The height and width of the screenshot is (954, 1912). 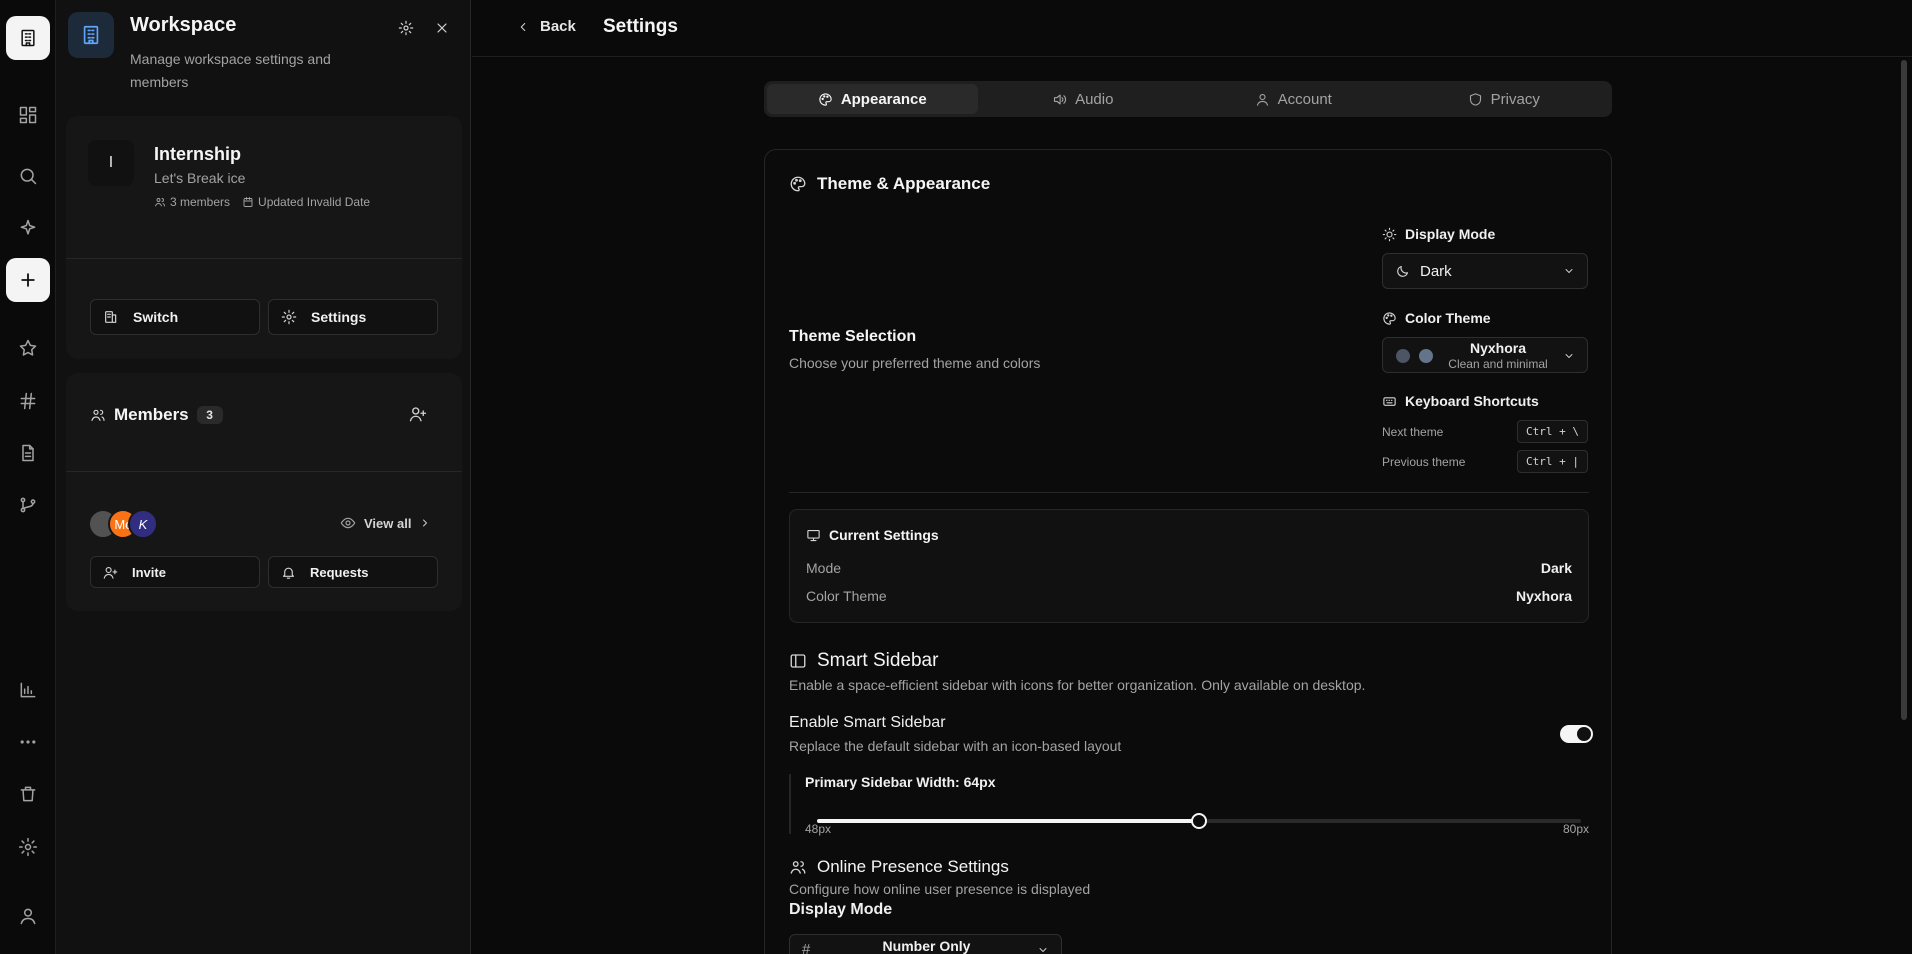 I want to click on smart-sidebar-header: Smart Sidebar, so click(x=863, y=661).